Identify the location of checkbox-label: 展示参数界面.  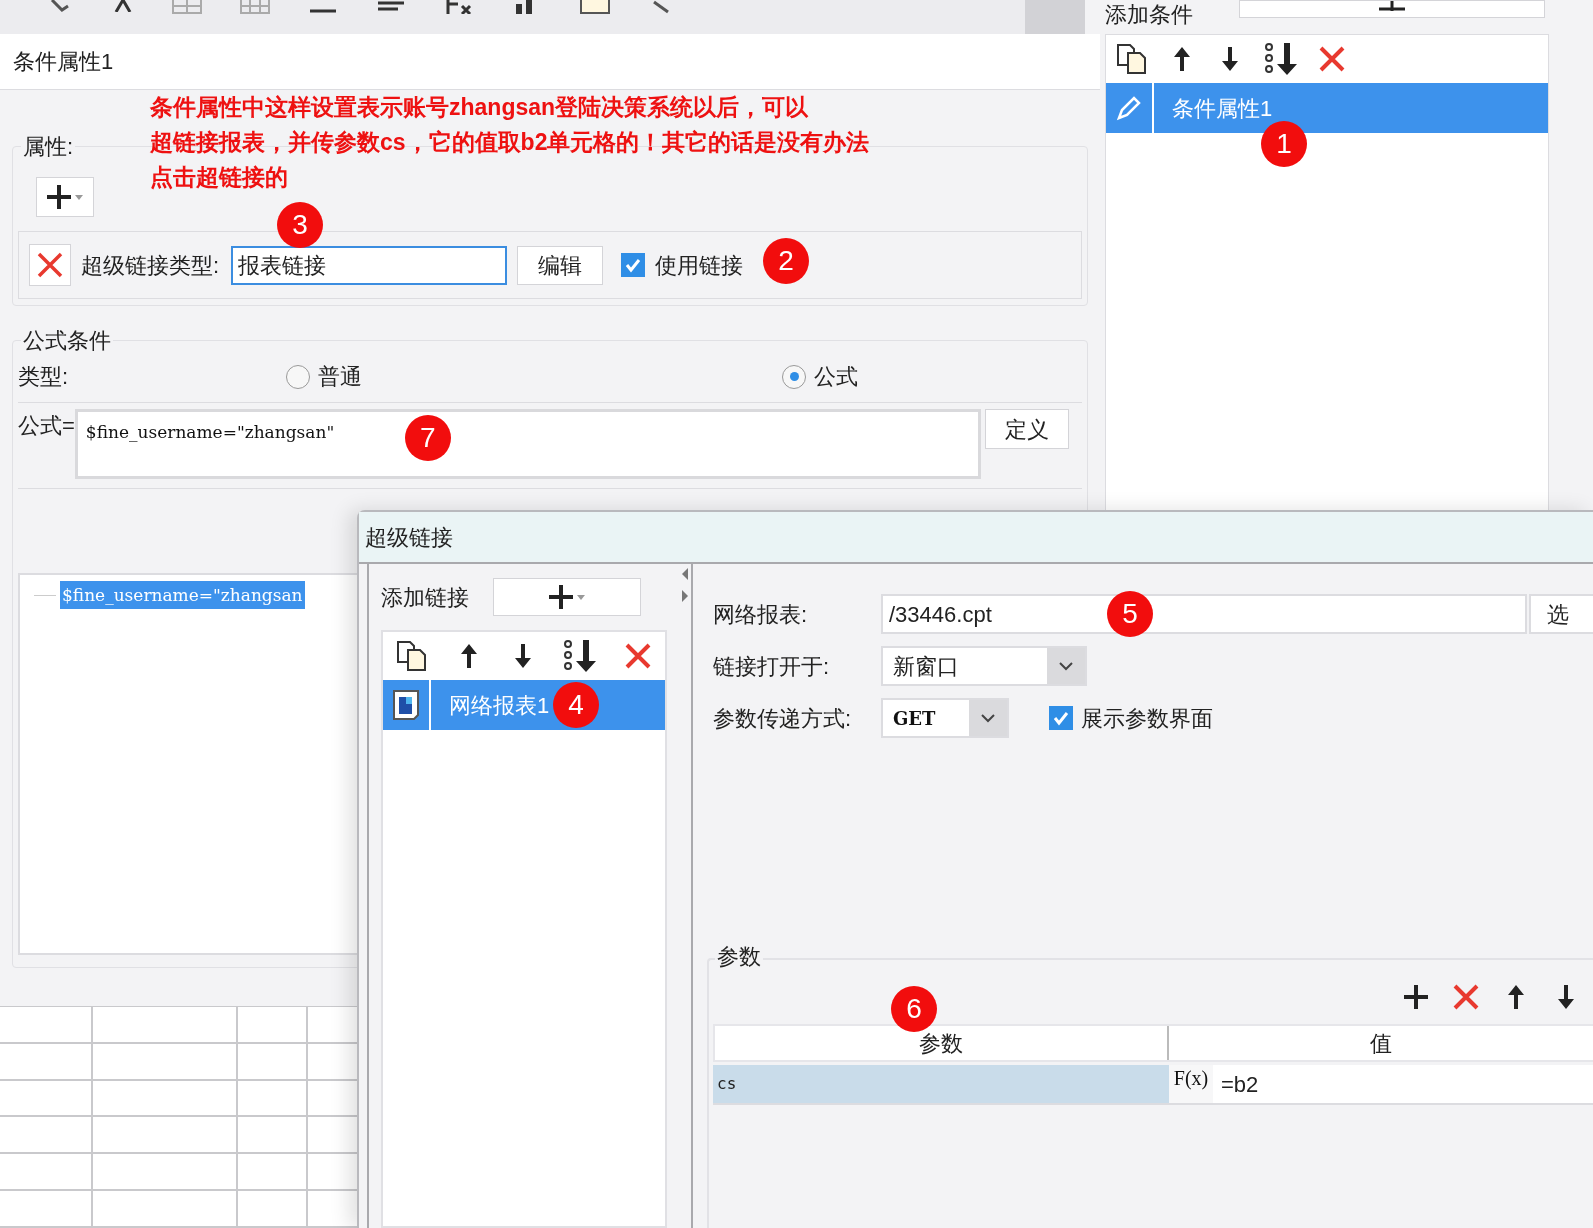
(1147, 718).